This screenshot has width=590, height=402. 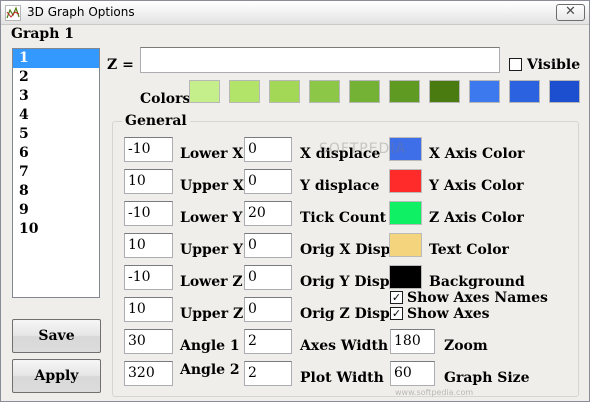 What do you see at coordinates (476, 218) in the screenshot?
I see `z-axis-color-label: Z Axis Color` at bounding box center [476, 218].